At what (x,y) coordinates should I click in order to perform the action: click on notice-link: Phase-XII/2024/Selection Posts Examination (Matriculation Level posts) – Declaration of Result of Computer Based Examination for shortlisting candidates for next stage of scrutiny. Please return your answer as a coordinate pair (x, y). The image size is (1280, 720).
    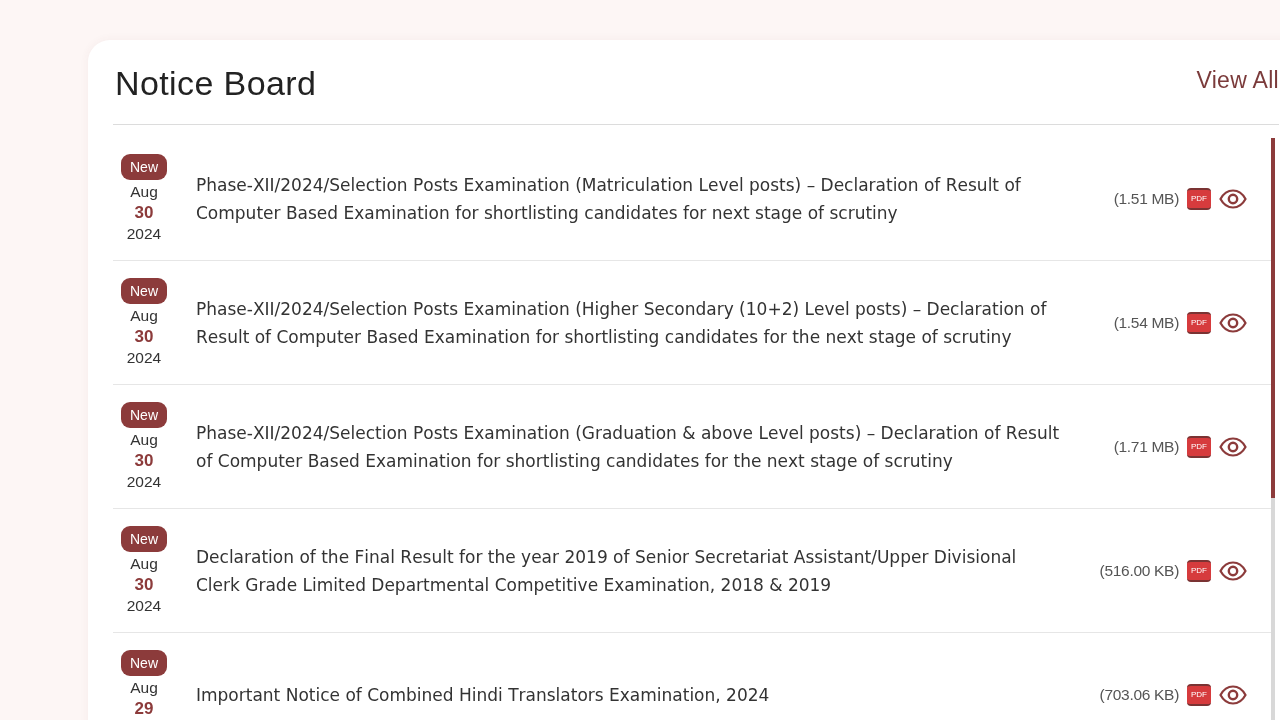
    Looking at the image, I should click on (629, 198).